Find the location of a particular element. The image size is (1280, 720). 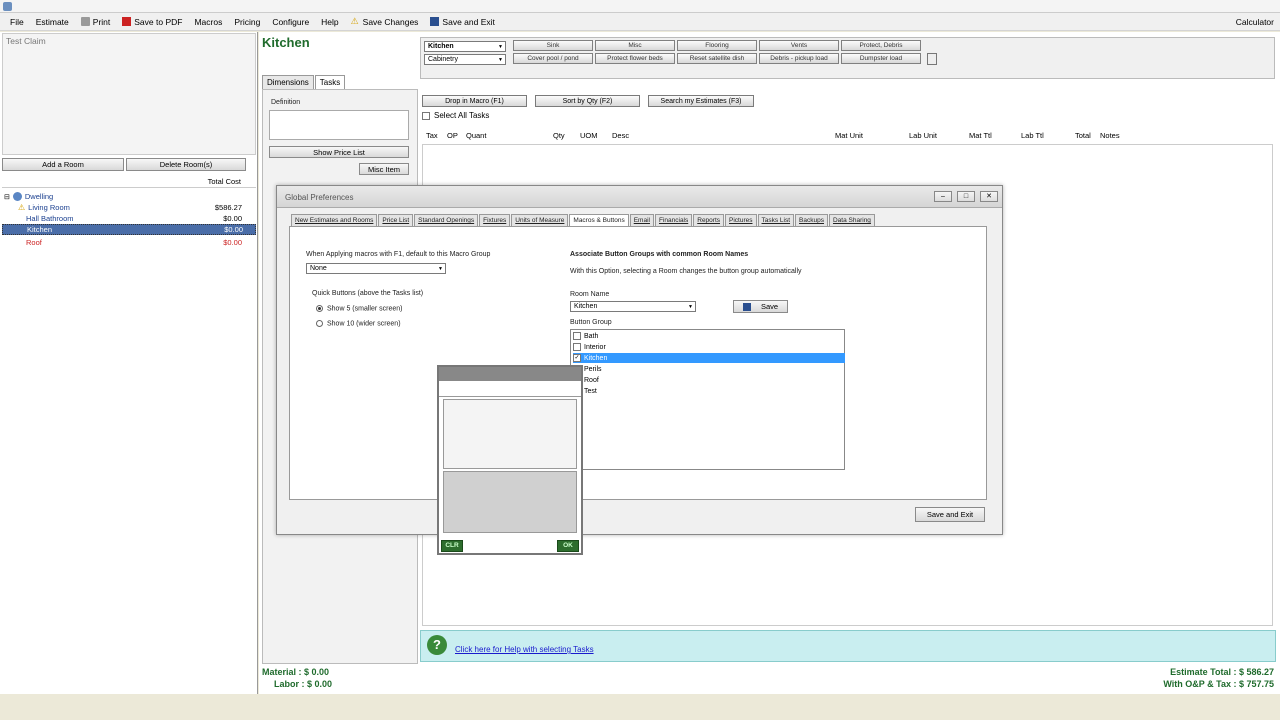

drop-macro-button: Drop in Macro (F1) is located at coordinates (474, 101).